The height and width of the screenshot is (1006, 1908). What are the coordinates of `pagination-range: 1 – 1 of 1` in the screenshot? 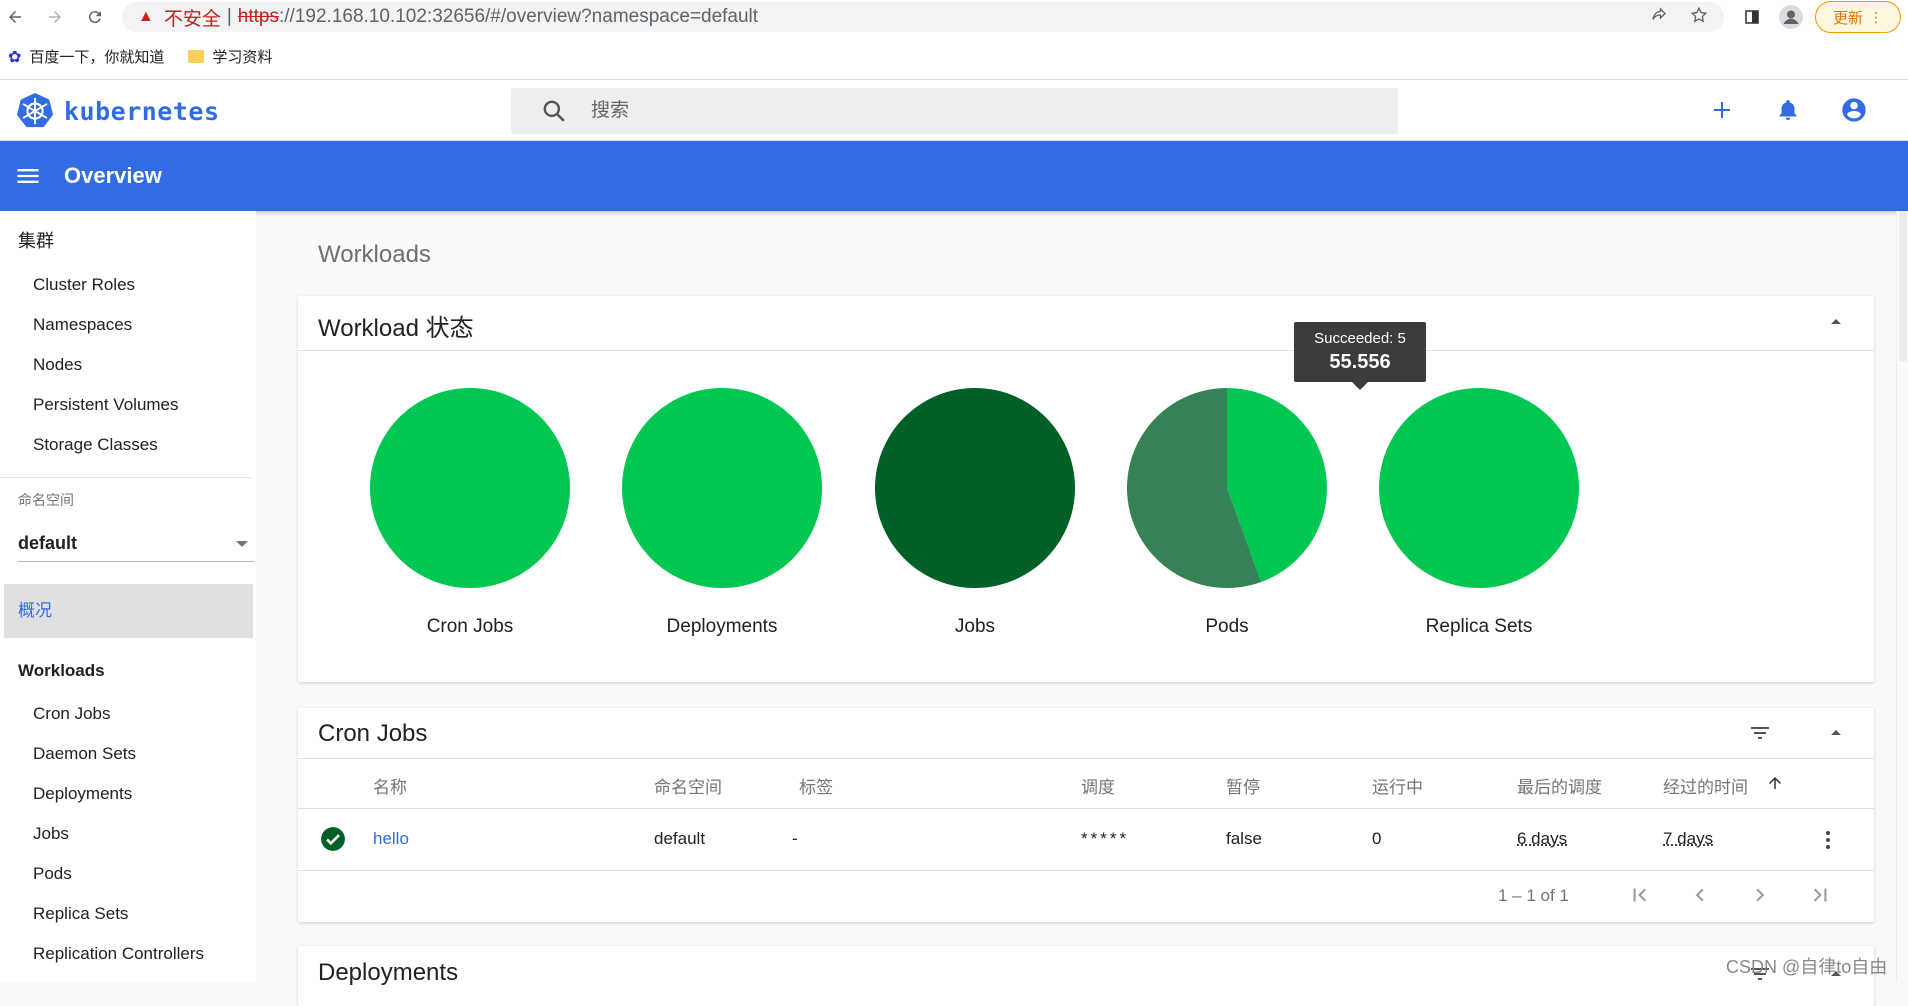 It's located at (1533, 895).